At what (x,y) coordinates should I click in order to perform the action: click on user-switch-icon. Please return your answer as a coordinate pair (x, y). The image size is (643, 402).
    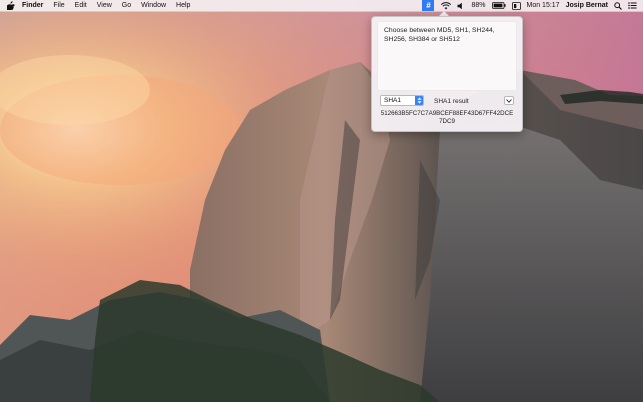
    Looking at the image, I should click on (516, 5).